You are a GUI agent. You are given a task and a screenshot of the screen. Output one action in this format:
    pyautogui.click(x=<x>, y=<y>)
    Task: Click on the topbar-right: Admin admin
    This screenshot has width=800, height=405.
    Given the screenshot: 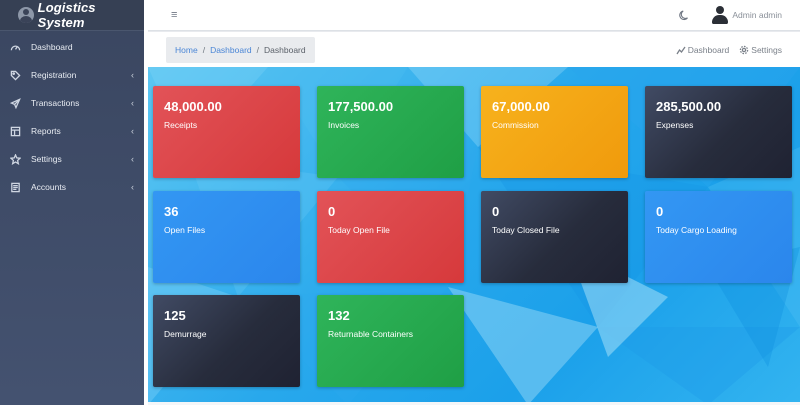 What is the action you would take?
    pyautogui.click(x=730, y=15)
    